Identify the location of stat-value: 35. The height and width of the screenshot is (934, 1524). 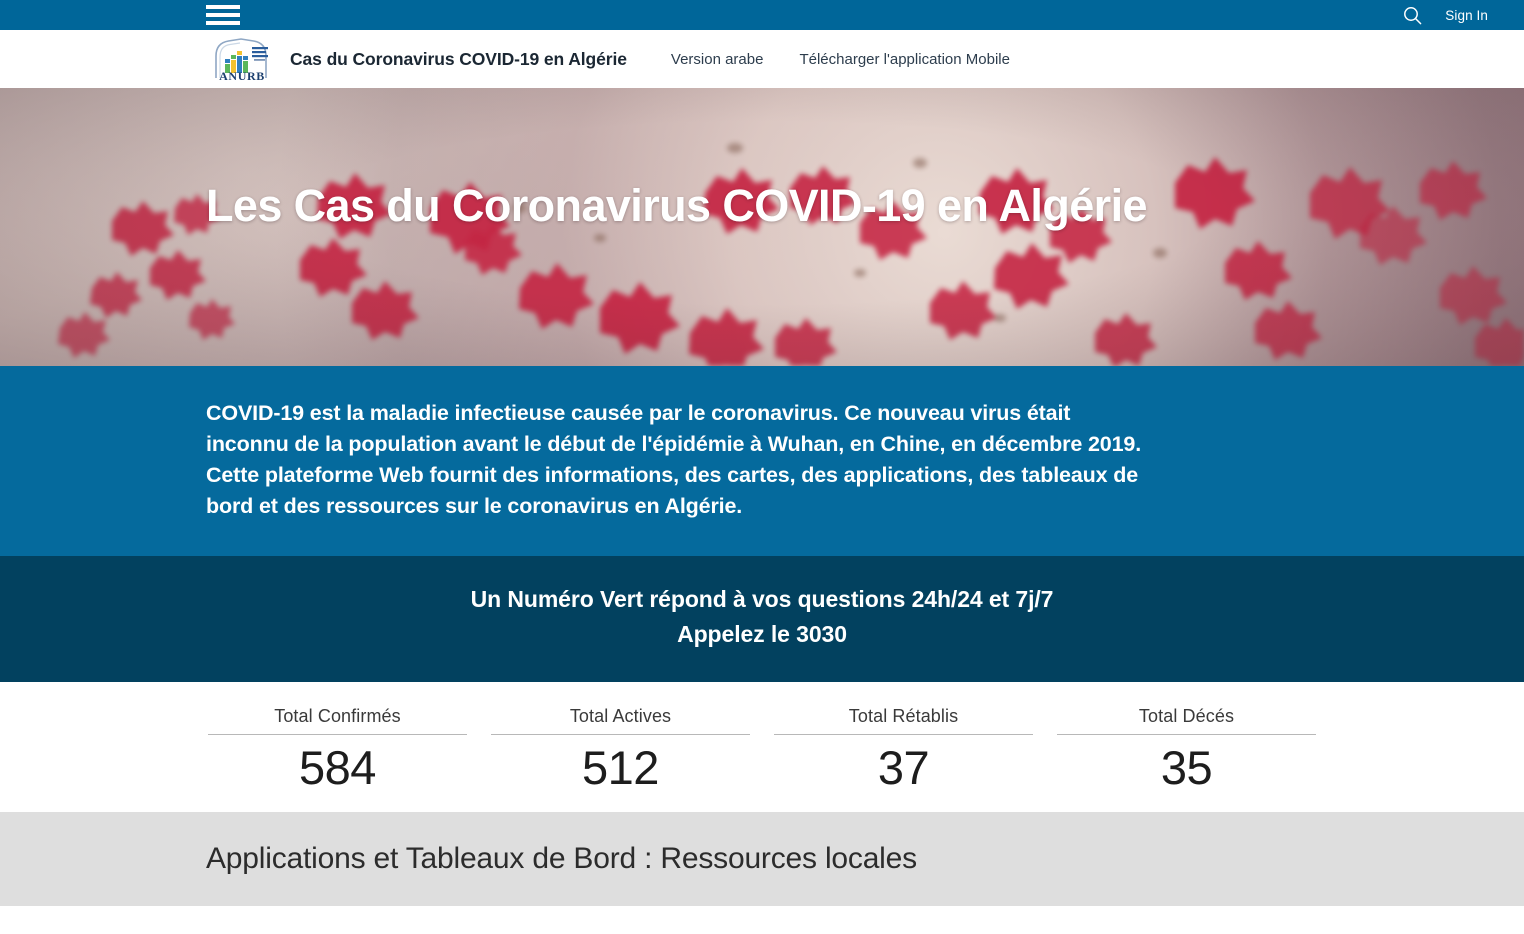
(1186, 767).